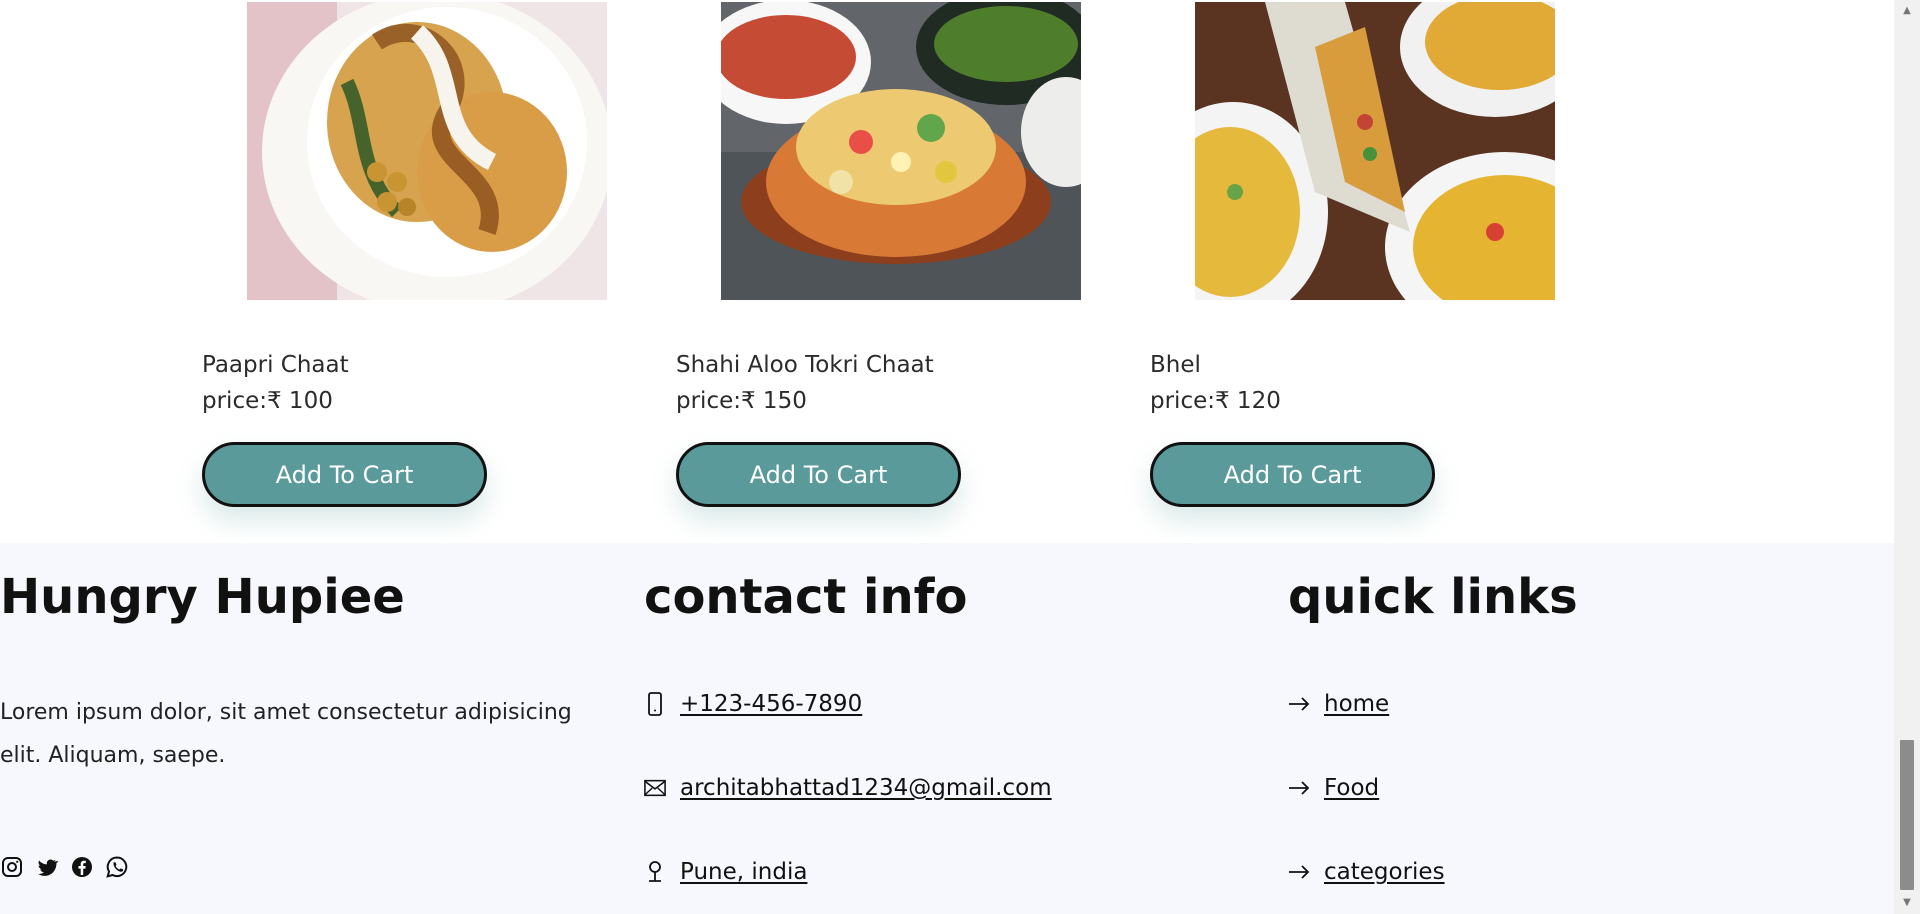 The height and width of the screenshot is (914, 1920). I want to click on product-price: price:₹ 100, so click(267, 401).